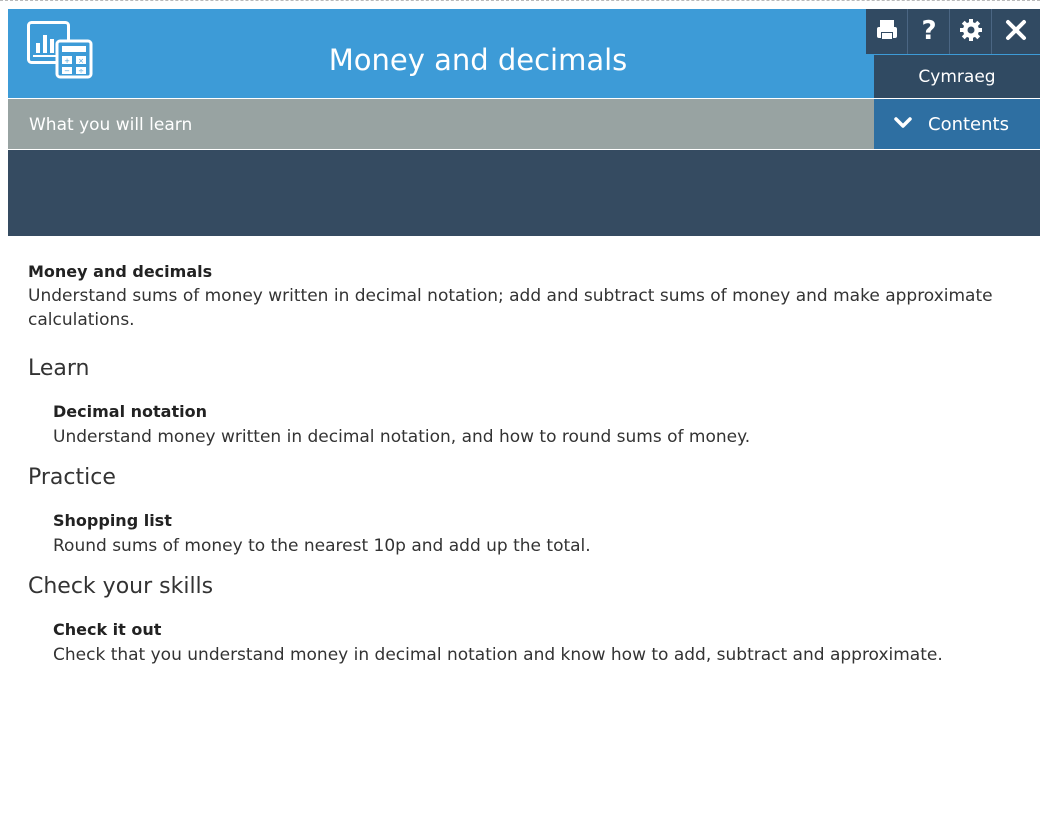 Image resolution: width=1040 pixels, height=838 pixels. I want to click on help-button: ?, so click(929, 31).